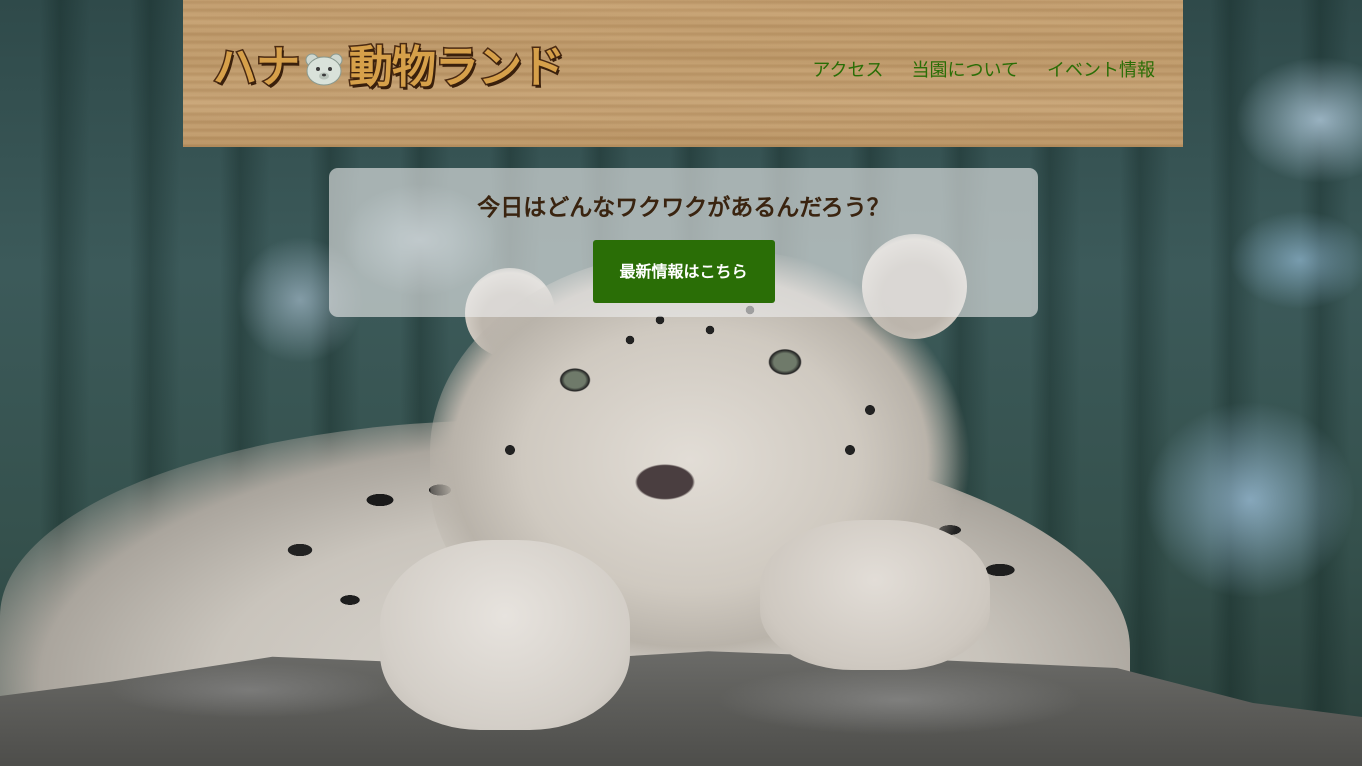 Image resolution: width=1362 pixels, height=766 pixels. I want to click on site-logo: ハナ 動物ランド, so click(389, 68).